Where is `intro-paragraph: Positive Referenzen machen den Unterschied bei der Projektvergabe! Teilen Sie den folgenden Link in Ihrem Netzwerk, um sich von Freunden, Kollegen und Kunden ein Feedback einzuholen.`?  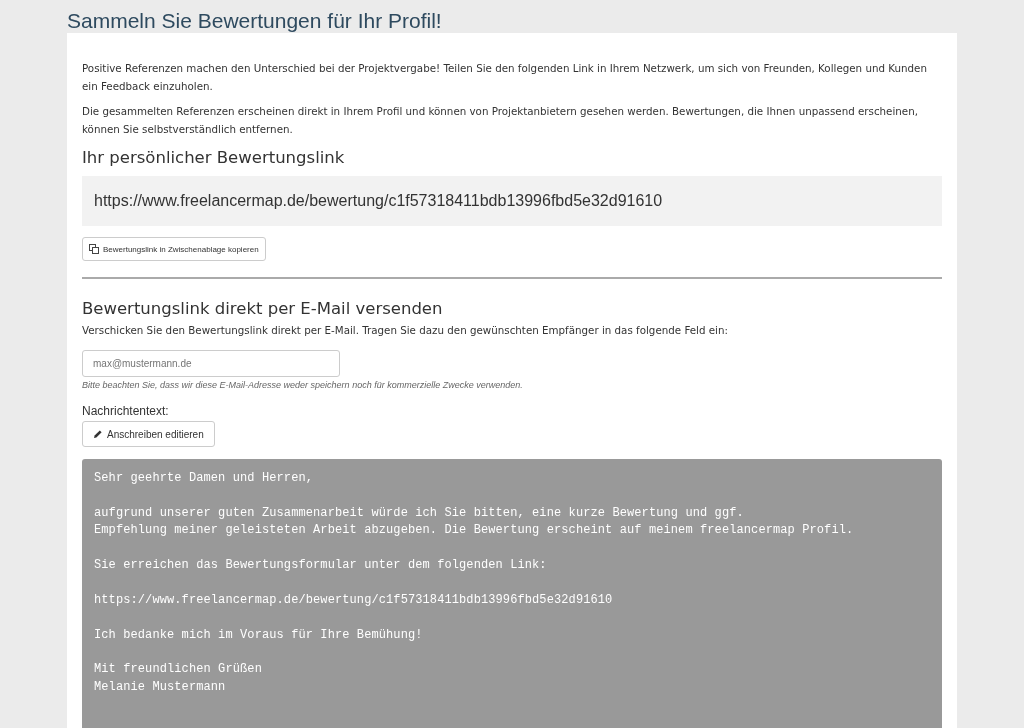 intro-paragraph: Positive Referenzen machen den Unterschied bei der Projektvergabe! Teilen Sie den folgenden Link in Ihrem Netzwerk, um sich von Freunden, Kollegen und Kunden ein Feedback einzuholen. is located at coordinates (505, 77).